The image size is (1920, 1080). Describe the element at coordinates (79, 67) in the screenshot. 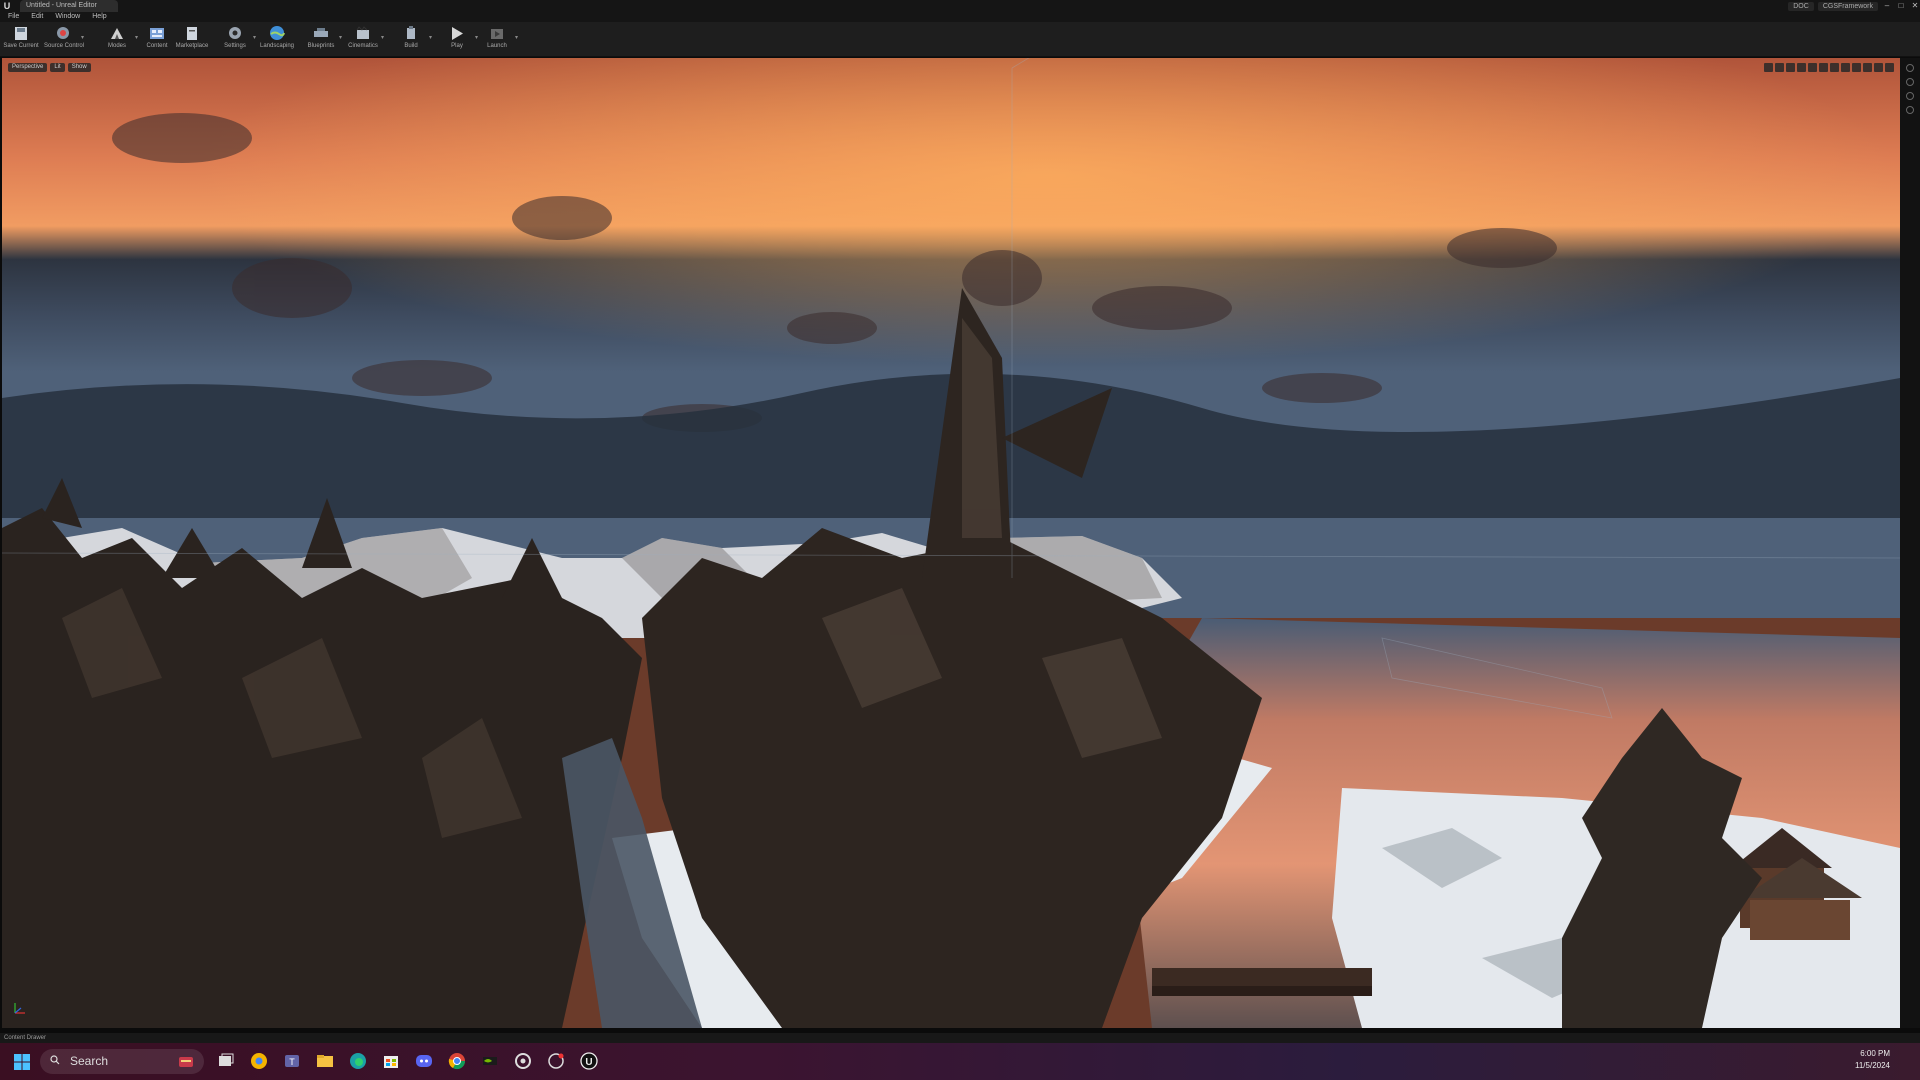

I see `show-button: Show` at that location.